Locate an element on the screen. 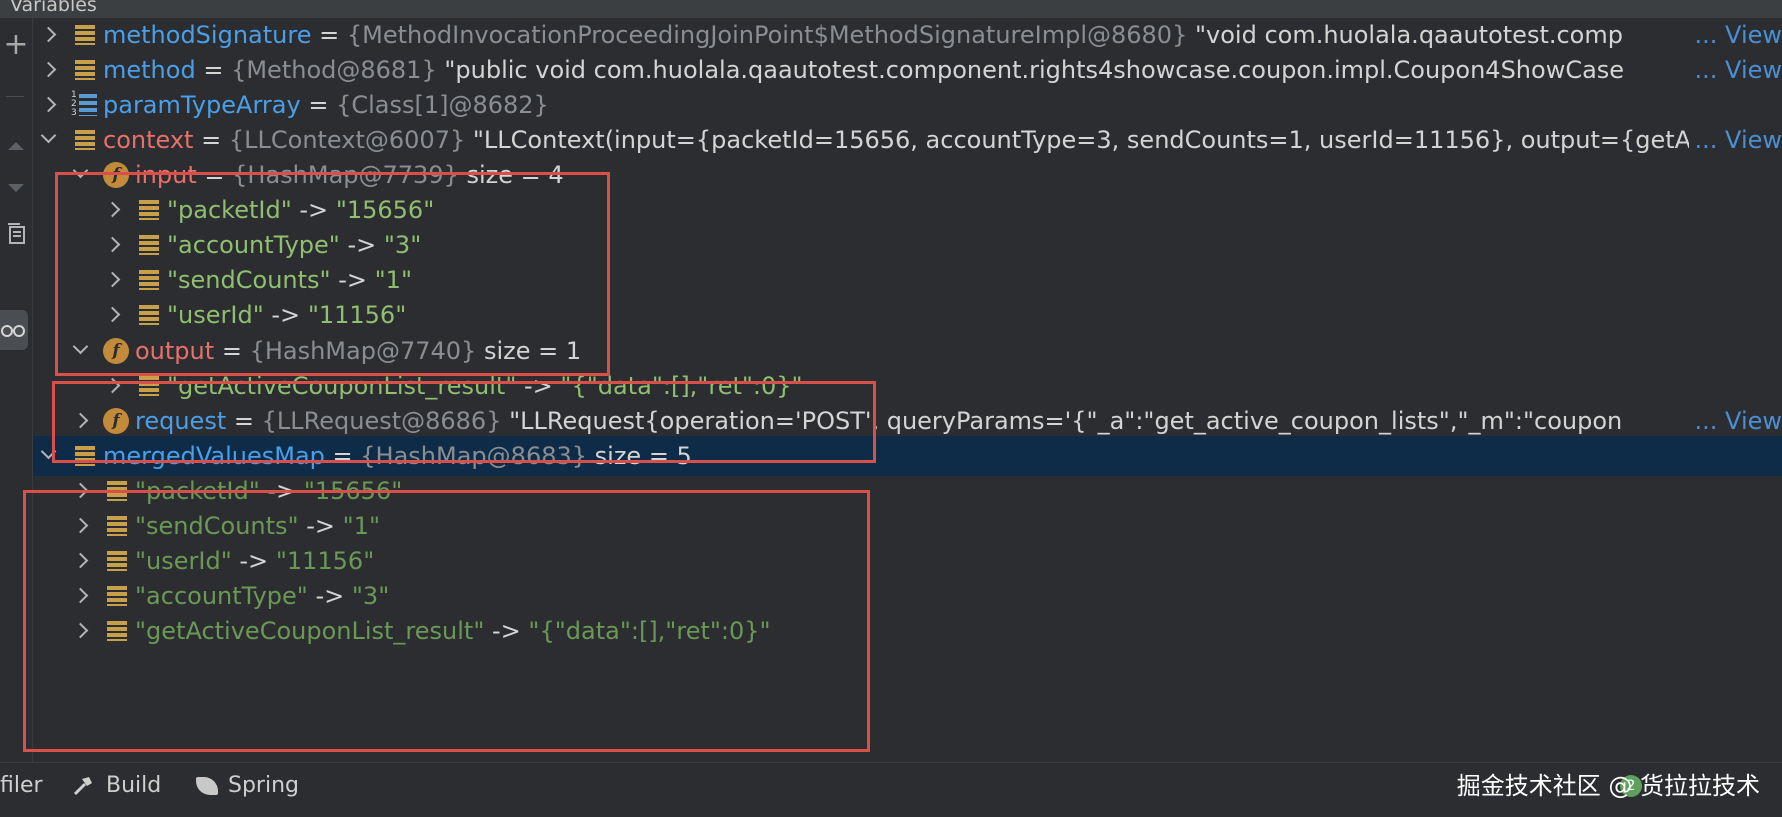 The image size is (1782, 817). debug-side-toolbar: + is located at coordinates (16, 390).